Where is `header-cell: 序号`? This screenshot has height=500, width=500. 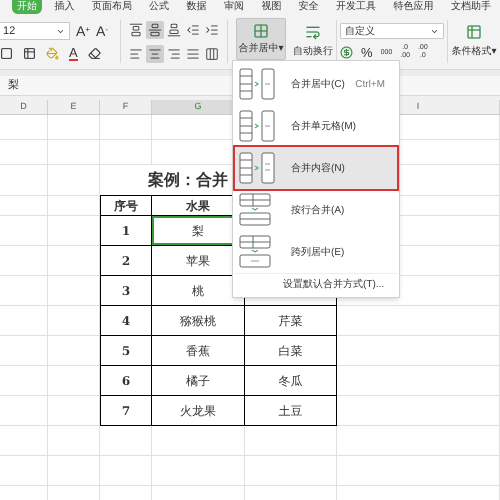 header-cell: 序号 is located at coordinates (126, 206).